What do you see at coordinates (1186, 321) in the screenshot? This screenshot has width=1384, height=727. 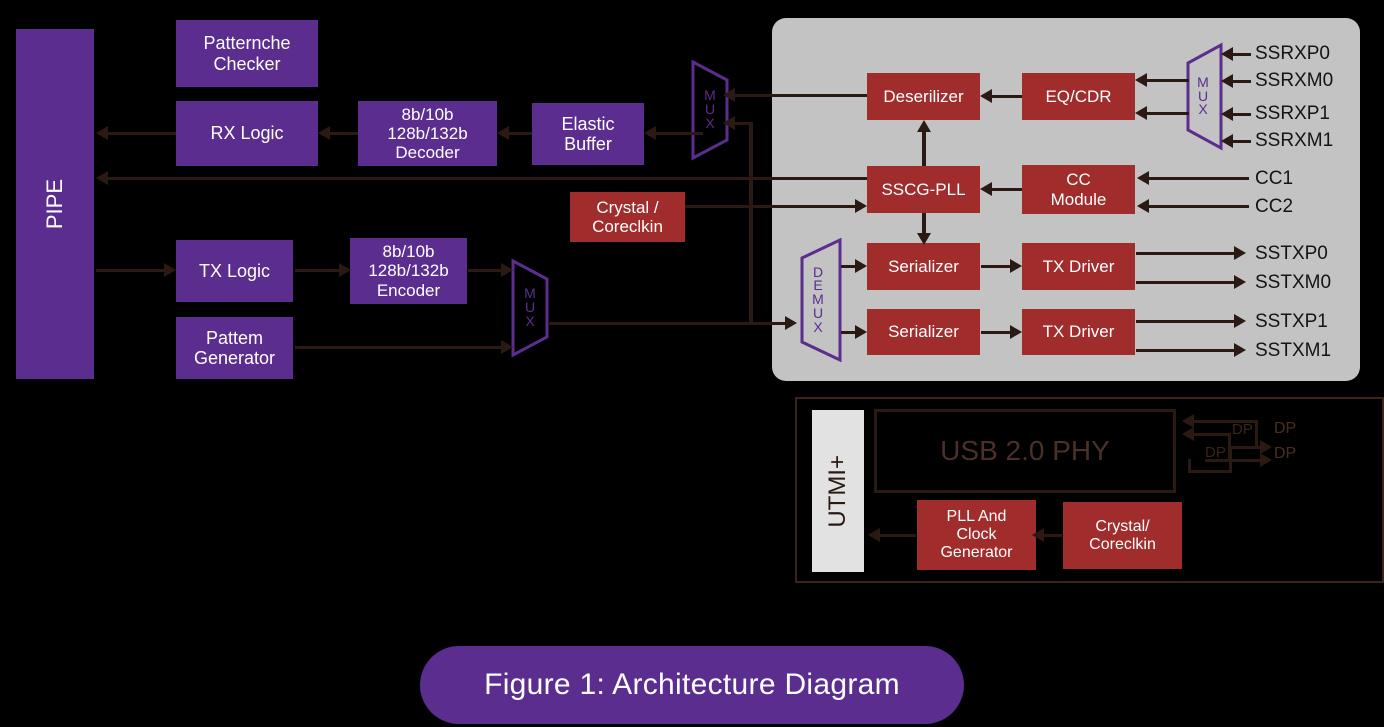 I see `wire-sstxp1` at bounding box center [1186, 321].